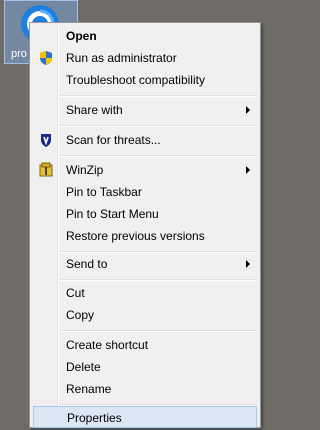  What do you see at coordinates (145, 170) in the screenshot?
I see `menu-item-winzip: WinZip` at bounding box center [145, 170].